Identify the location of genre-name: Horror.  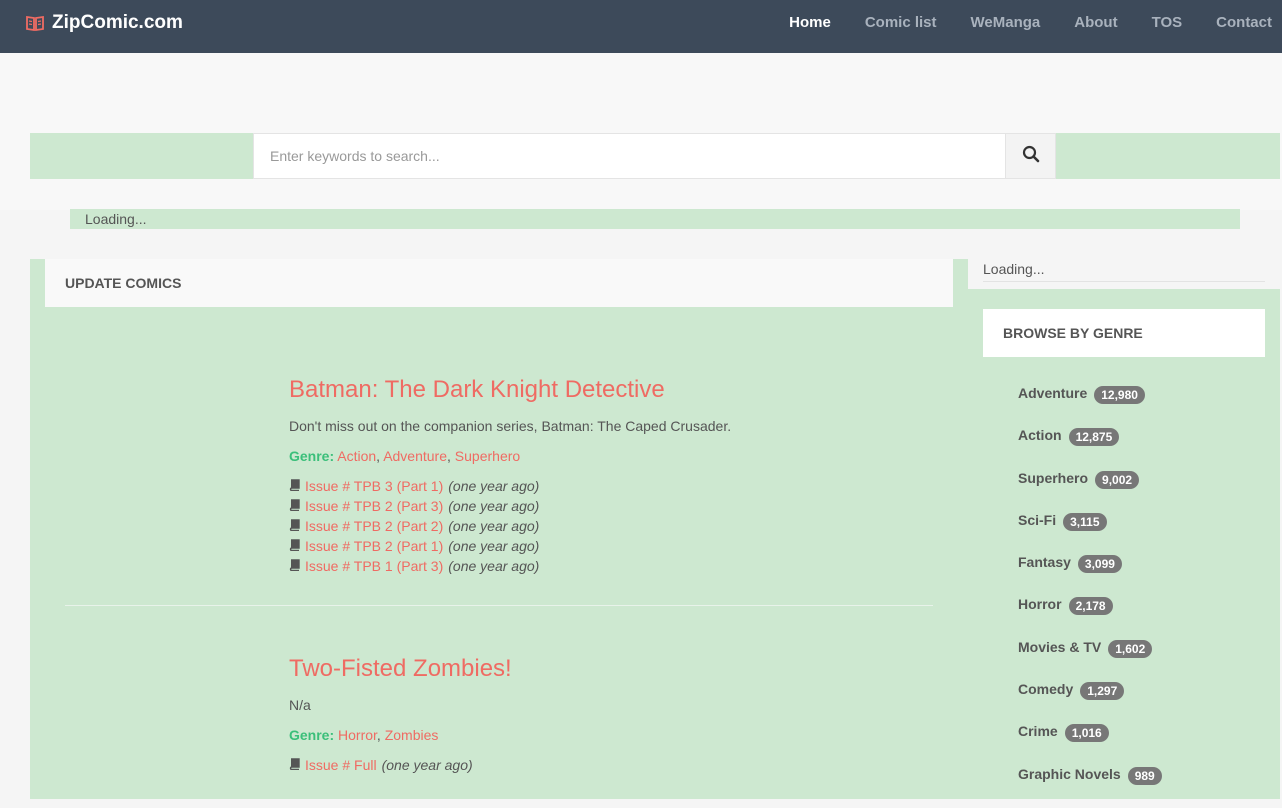
(1040, 604).